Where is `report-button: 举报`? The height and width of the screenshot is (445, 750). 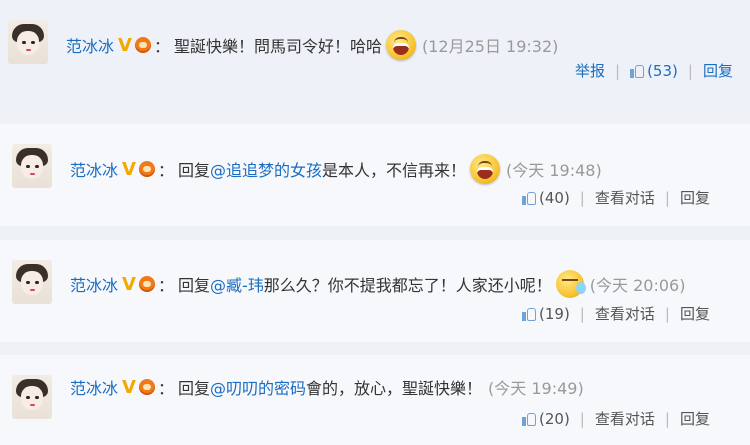
report-button: 举报 is located at coordinates (590, 70).